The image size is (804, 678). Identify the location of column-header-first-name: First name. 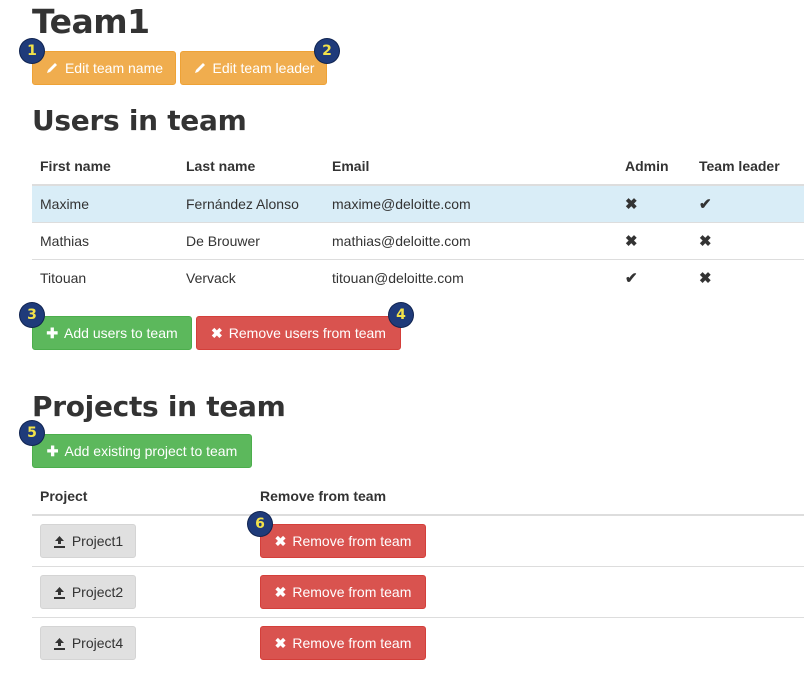
(105, 167).